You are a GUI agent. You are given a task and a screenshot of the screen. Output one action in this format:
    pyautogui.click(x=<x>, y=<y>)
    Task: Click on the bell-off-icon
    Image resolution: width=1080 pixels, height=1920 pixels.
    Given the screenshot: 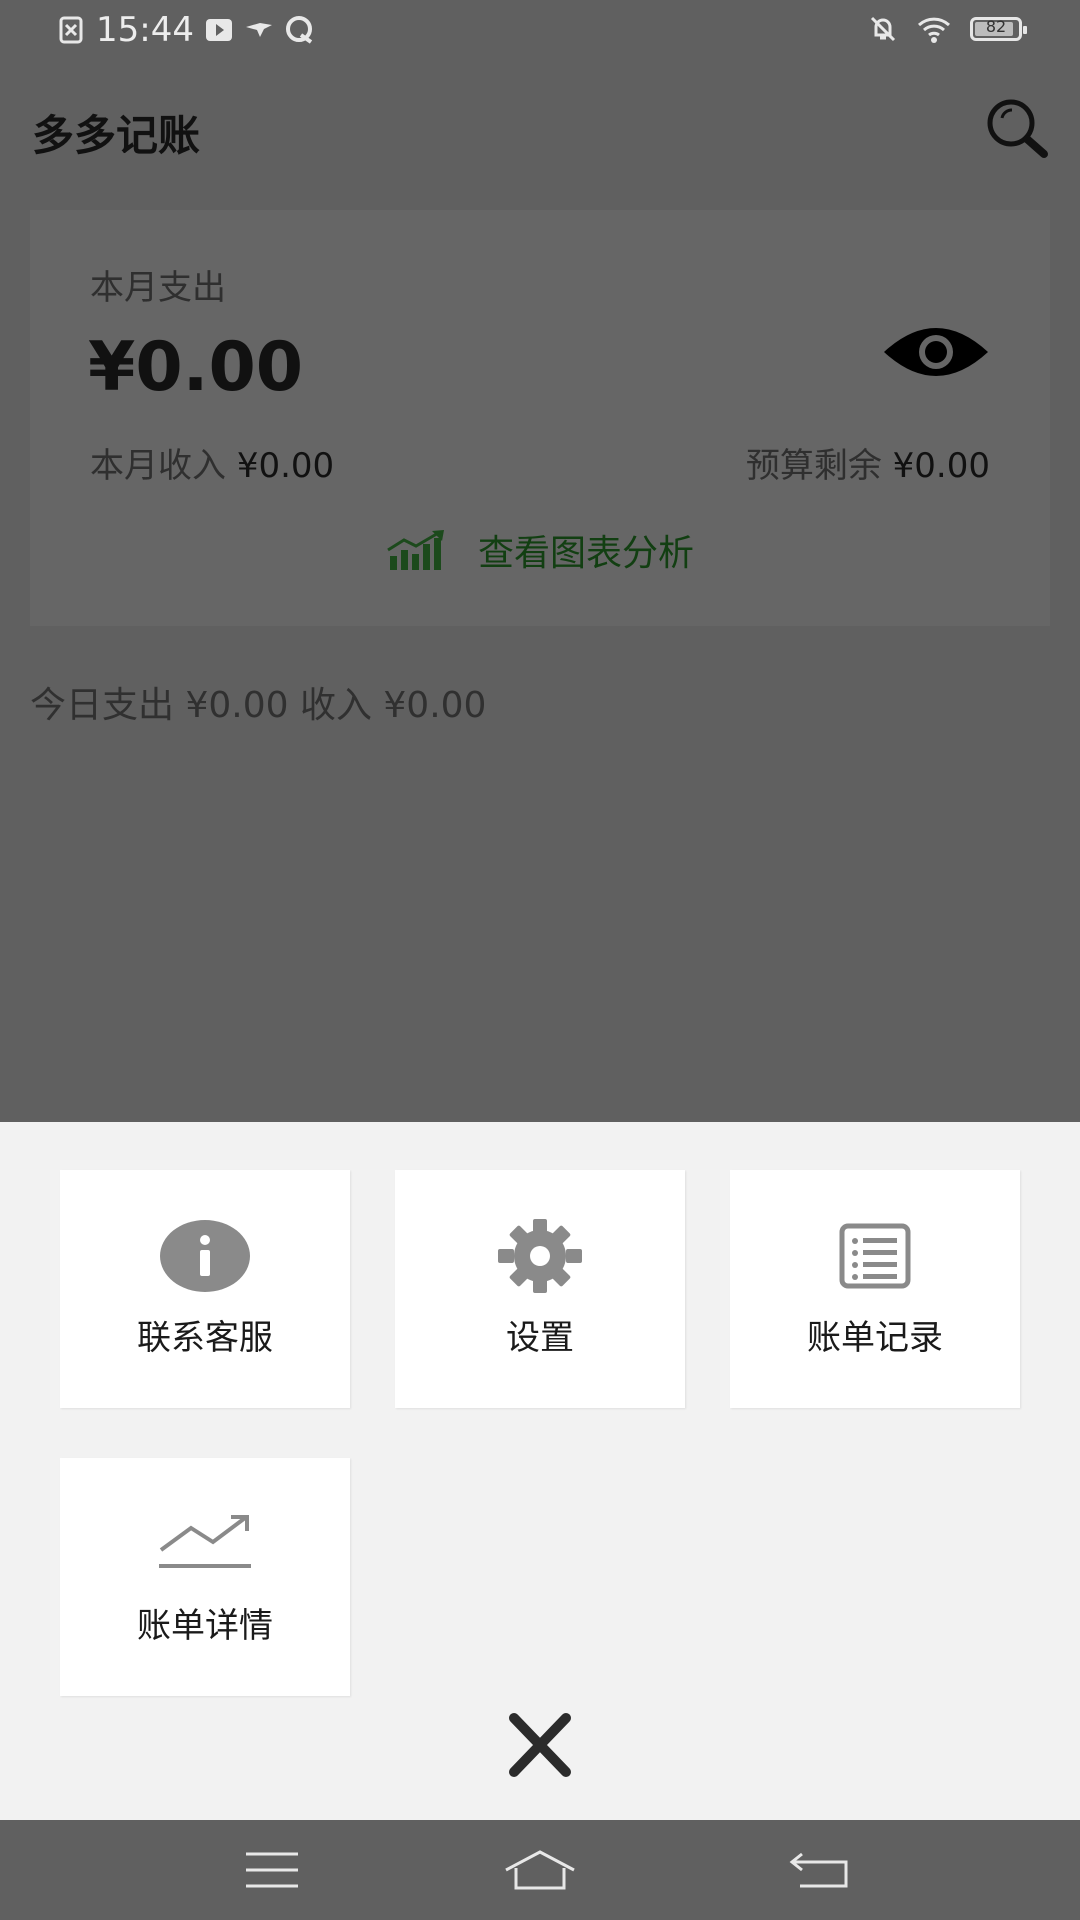 What is the action you would take?
    pyautogui.click(x=883, y=29)
    